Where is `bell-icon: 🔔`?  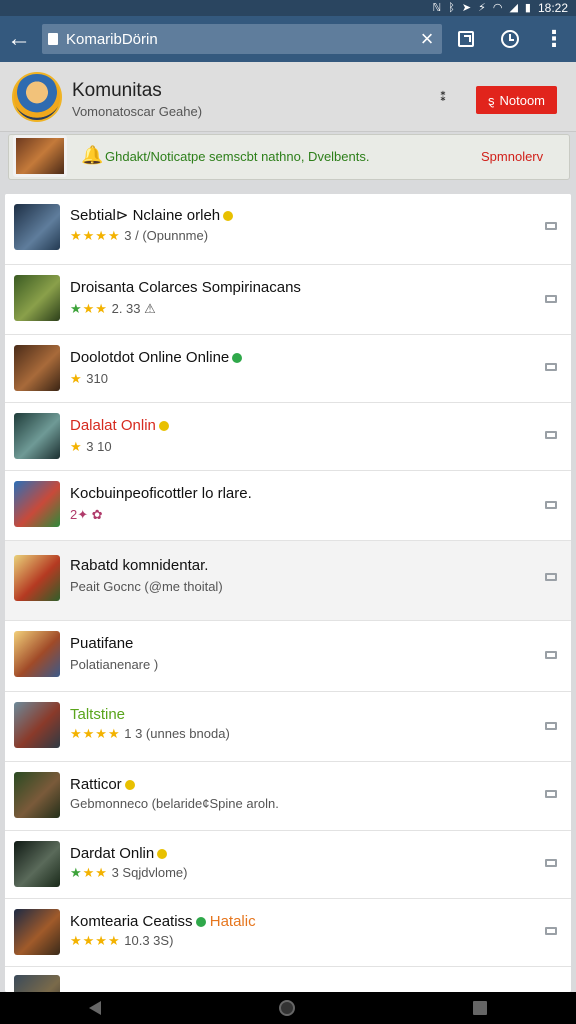
bell-icon: 🔔 is located at coordinates (92, 155).